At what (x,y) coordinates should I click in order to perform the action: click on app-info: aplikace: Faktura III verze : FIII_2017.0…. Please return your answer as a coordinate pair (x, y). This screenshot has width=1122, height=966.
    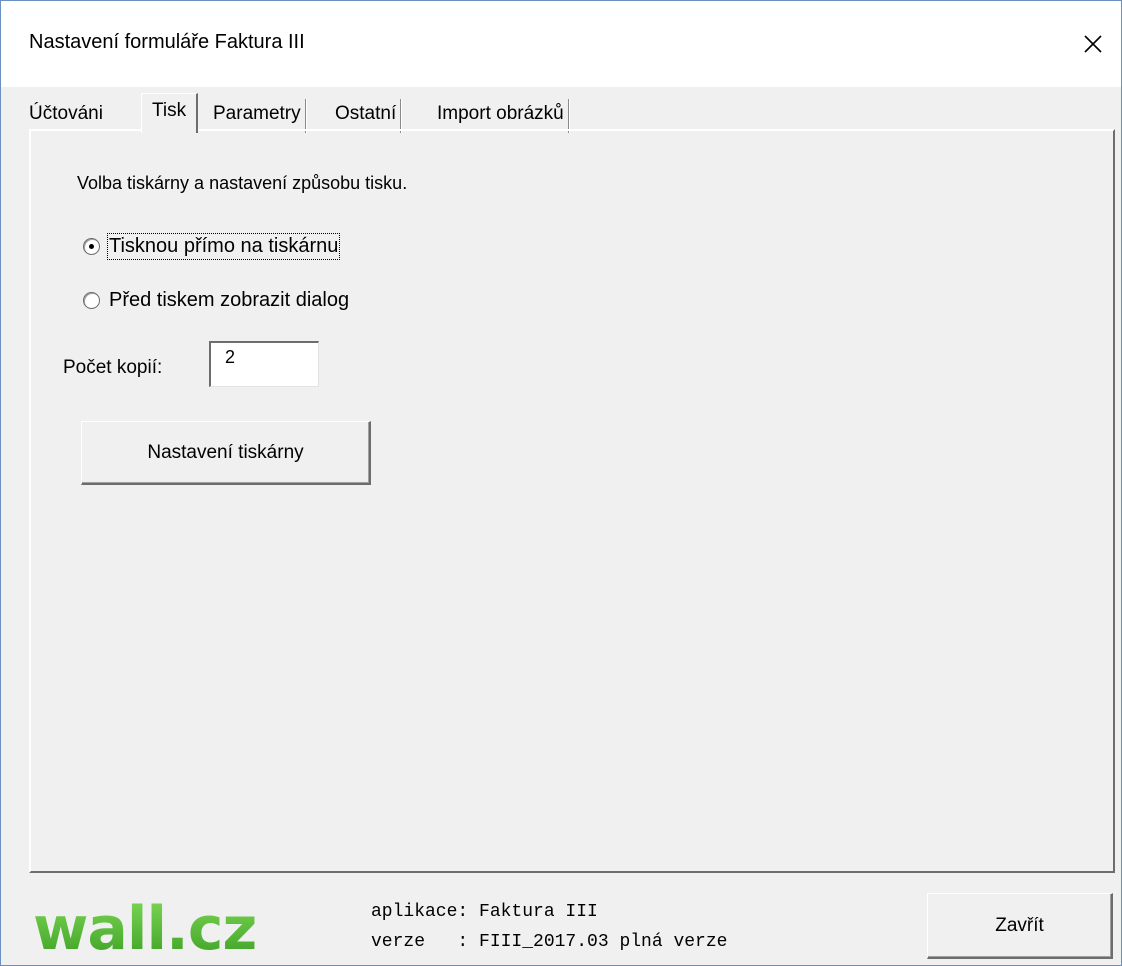
    Looking at the image, I should click on (549, 927).